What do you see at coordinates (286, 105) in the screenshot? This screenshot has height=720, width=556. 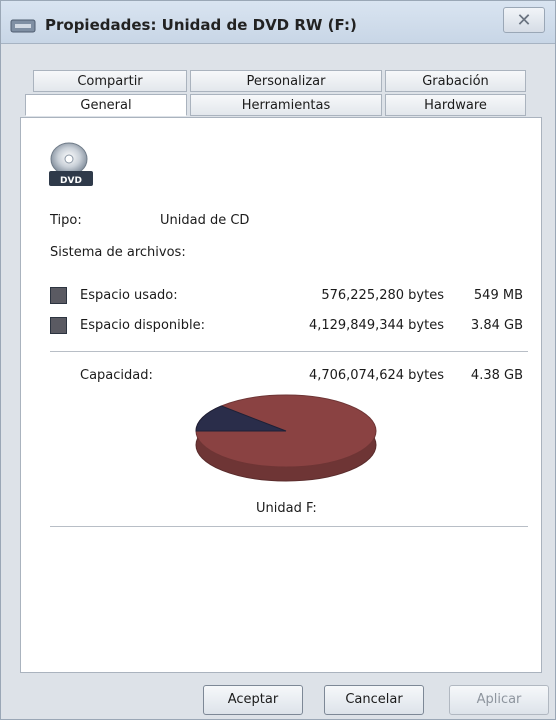 I see `tab-herramientas: Herramientas` at bounding box center [286, 105].